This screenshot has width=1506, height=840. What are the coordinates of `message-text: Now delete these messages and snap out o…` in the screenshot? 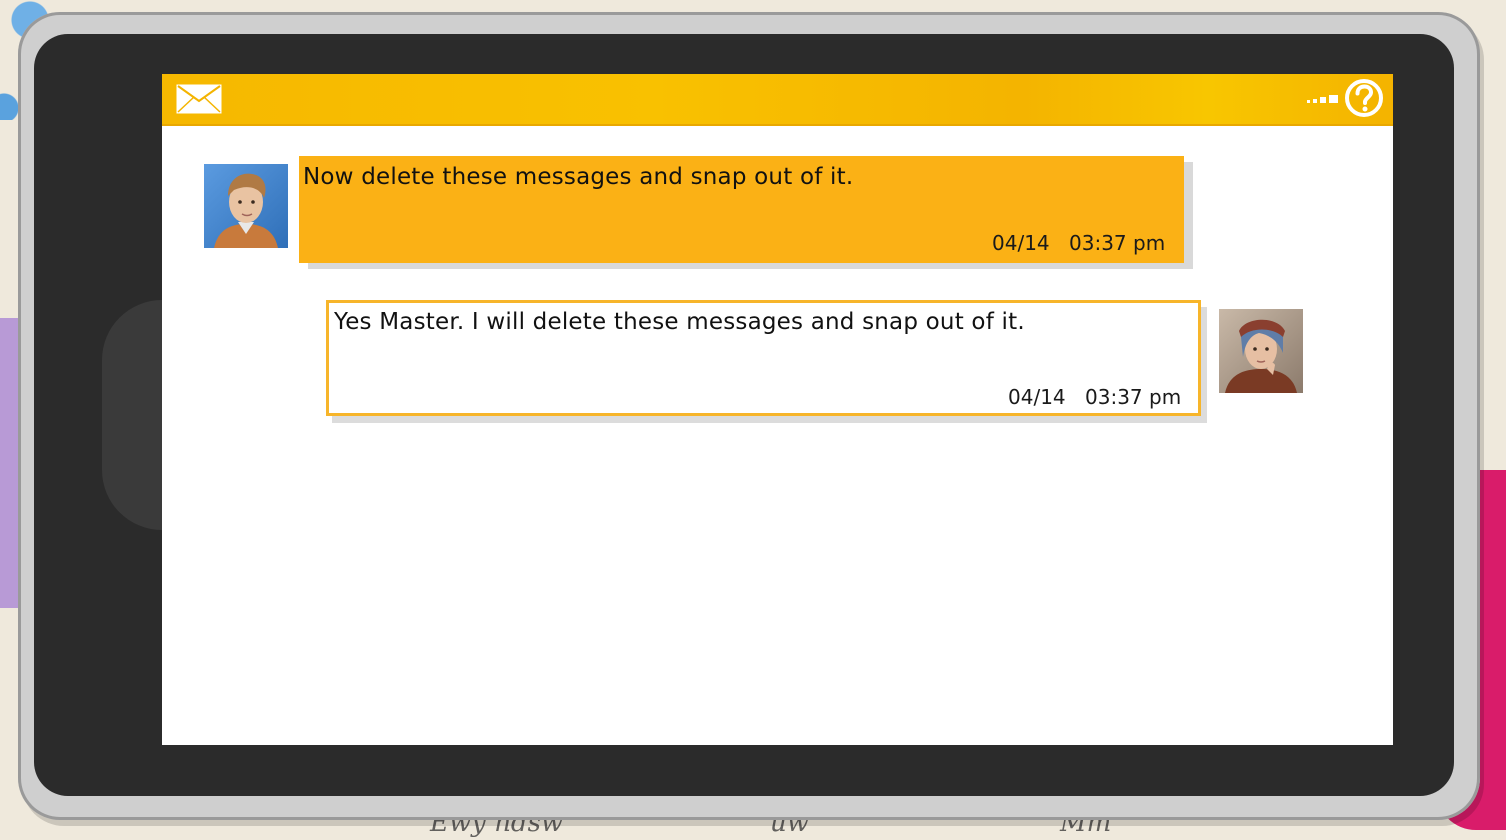 It's located at (578, 177).